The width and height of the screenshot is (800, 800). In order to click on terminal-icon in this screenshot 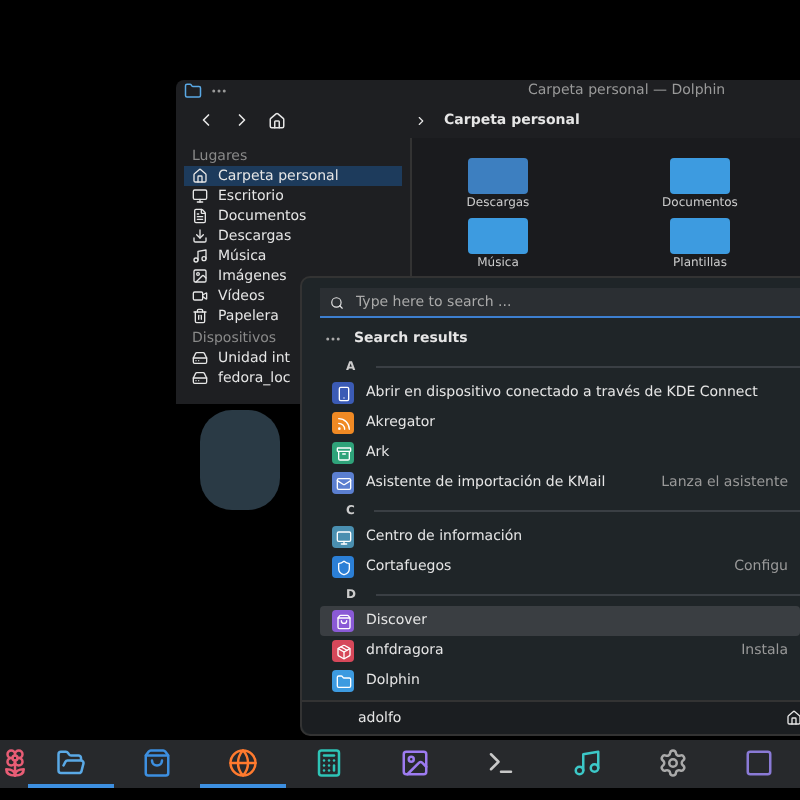, I will do `click(501, 762)`.